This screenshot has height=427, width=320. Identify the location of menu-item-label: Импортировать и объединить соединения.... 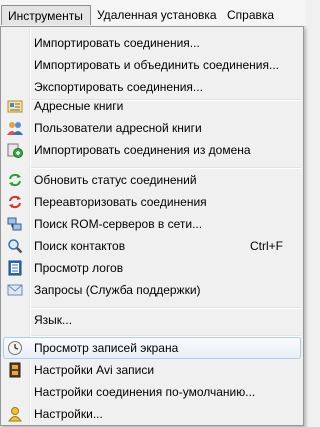
(157, 65).